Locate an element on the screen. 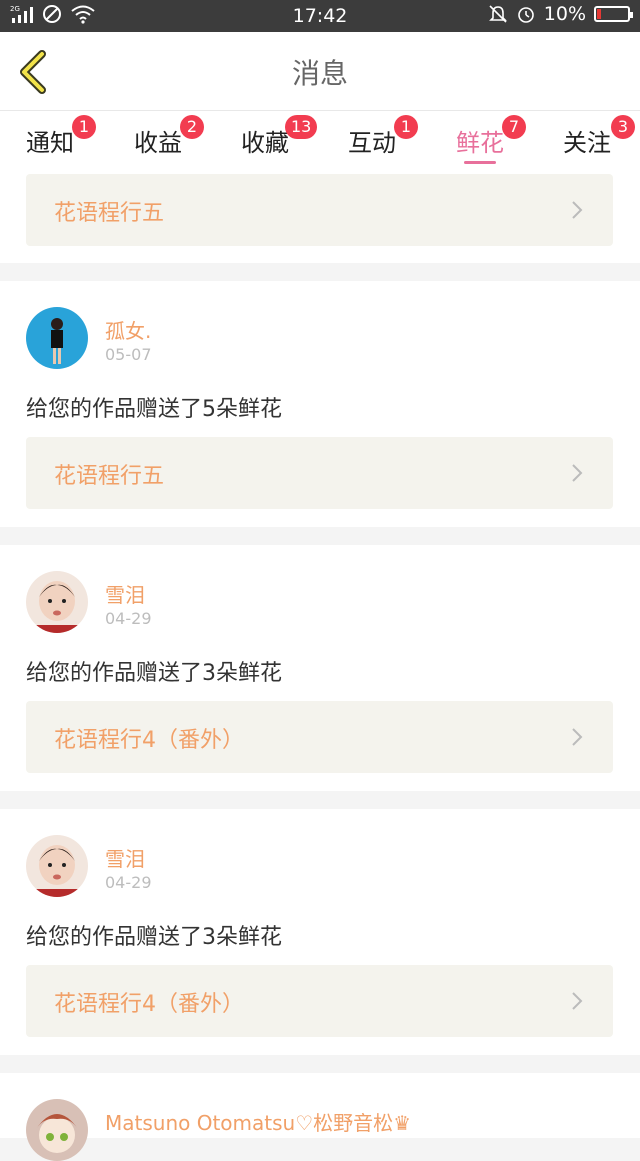 This screenshot has width=640, height=1161. battery-icon is located at coordinates (613, 14).